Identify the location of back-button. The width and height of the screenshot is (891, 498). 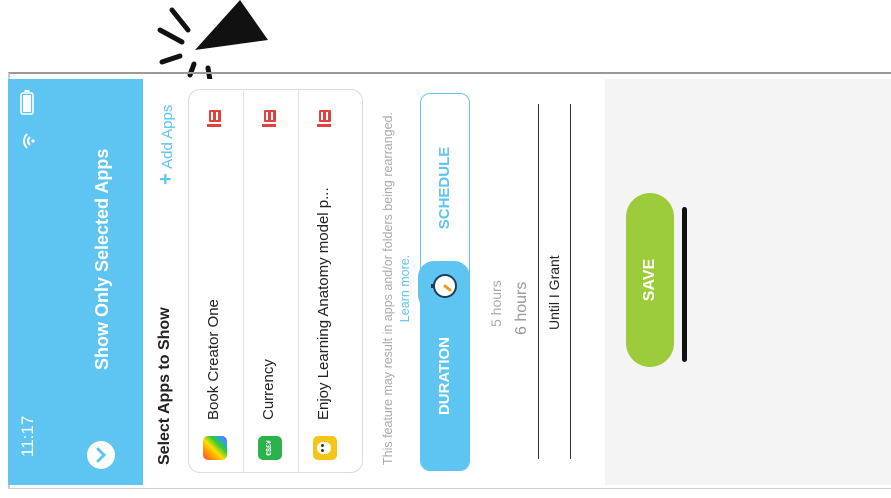
(101, 455).